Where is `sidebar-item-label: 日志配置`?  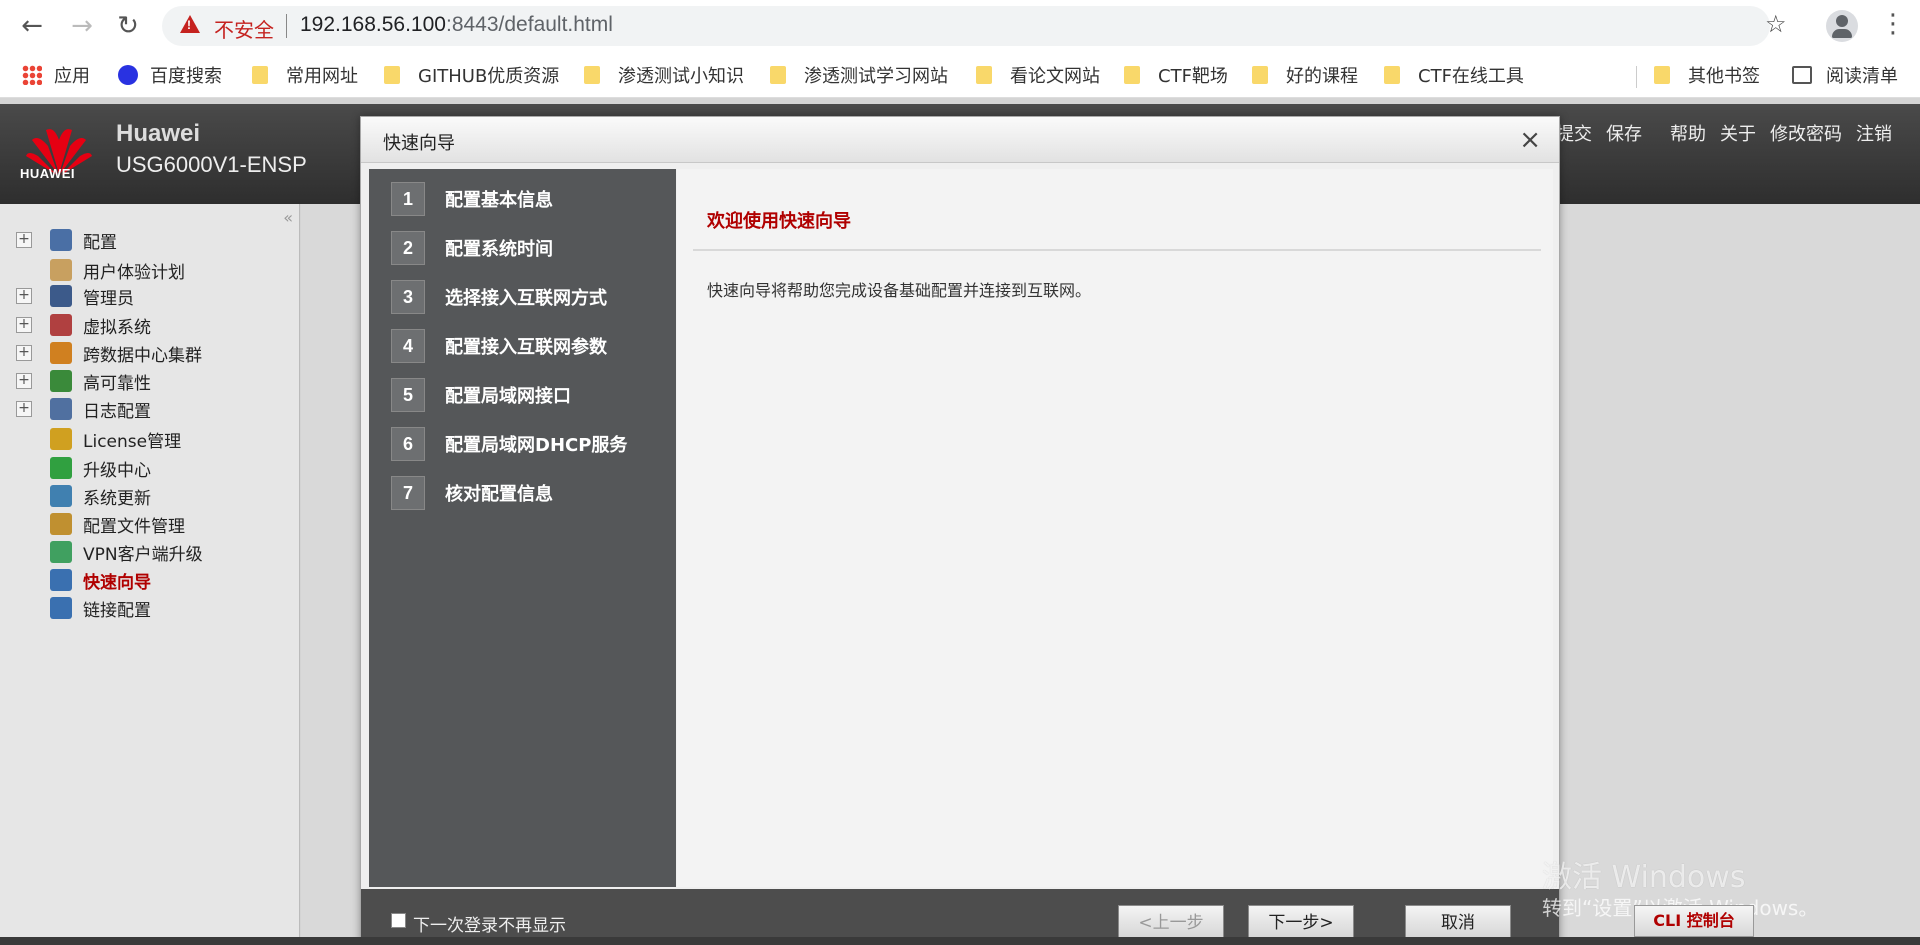 sidebar-item-label: 日志配置 is located at coordinates (117, 411).